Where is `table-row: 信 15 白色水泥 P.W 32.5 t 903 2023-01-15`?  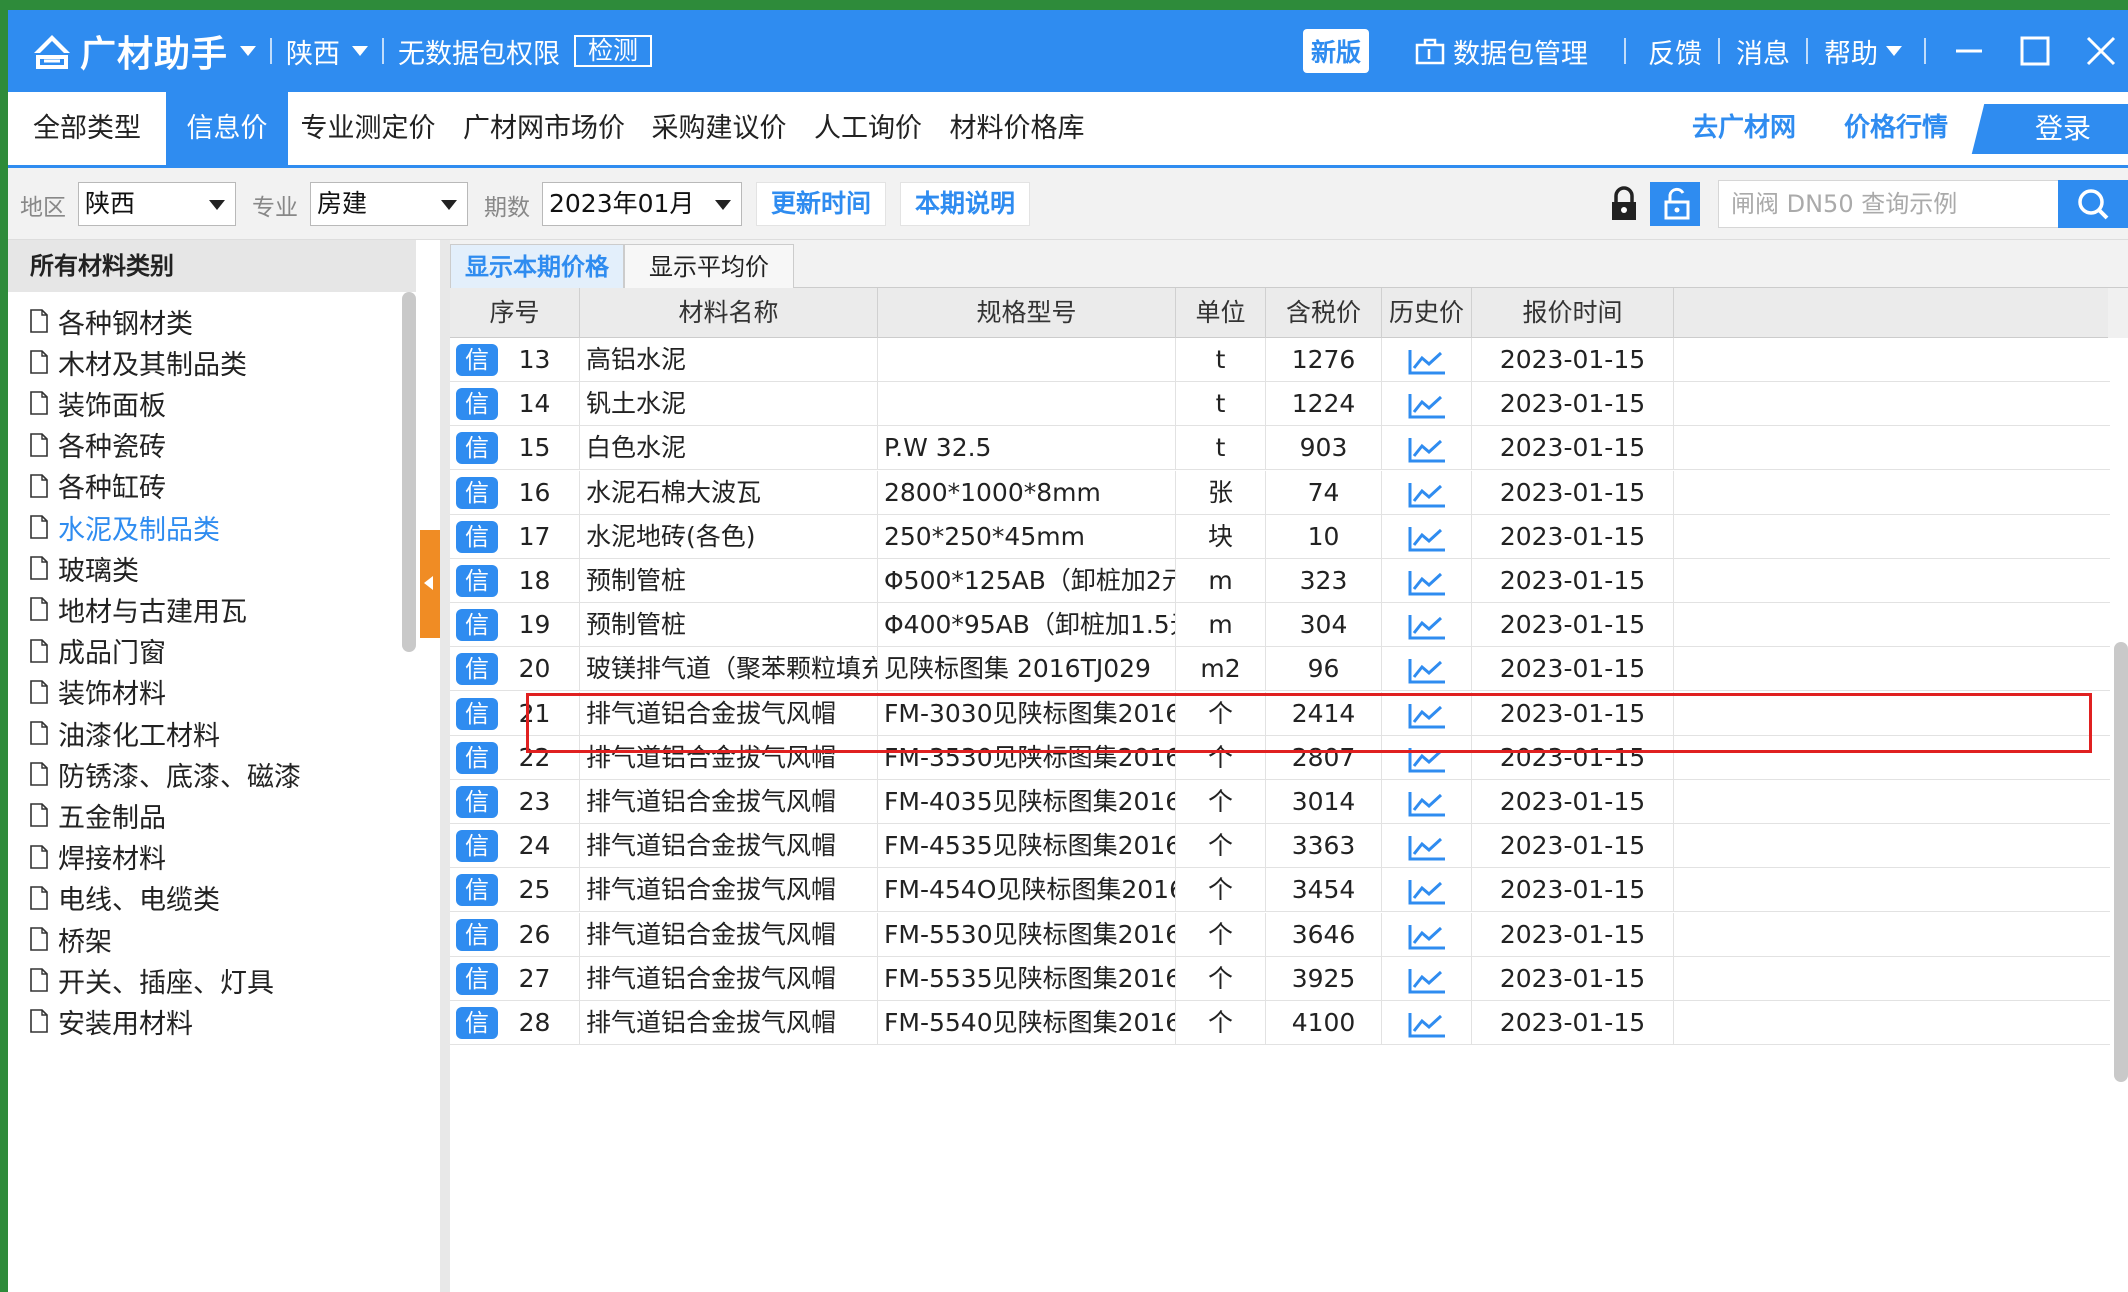
table-row: 信 15 白色水泥 P.W 32.5 t 903 2023-01-15 is located at coordinates (1280, 448).